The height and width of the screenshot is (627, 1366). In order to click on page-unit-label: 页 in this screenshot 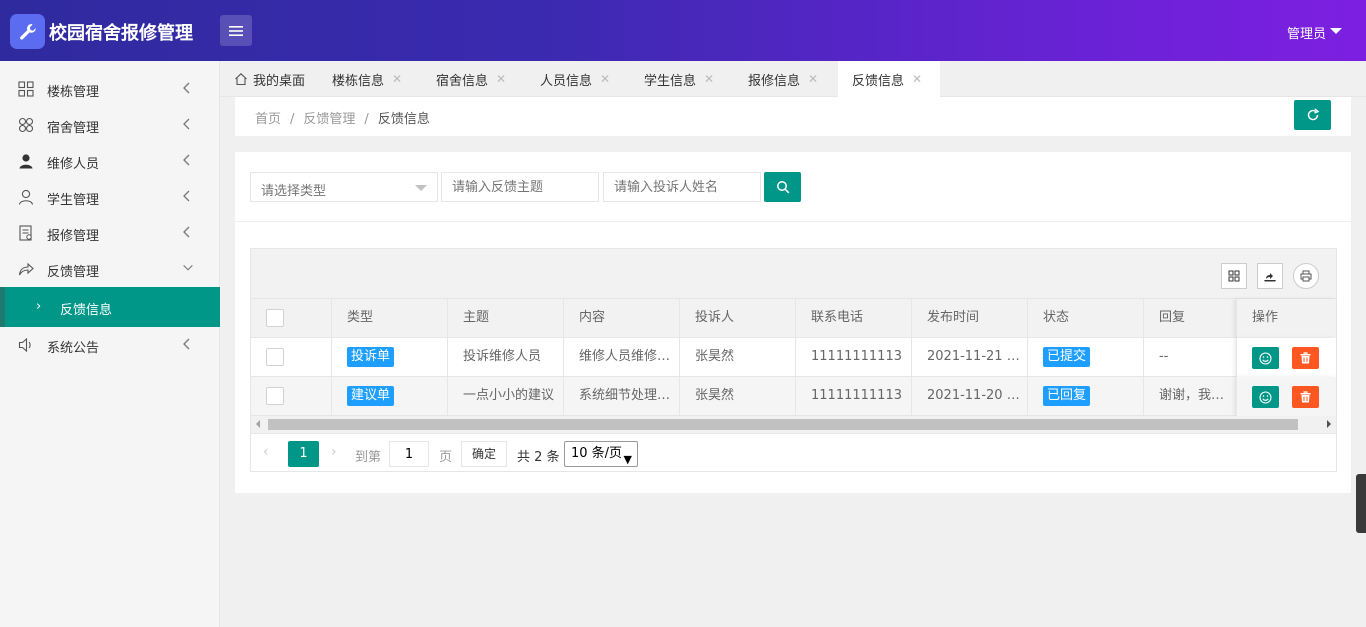, I will do `click(446, 457)`.